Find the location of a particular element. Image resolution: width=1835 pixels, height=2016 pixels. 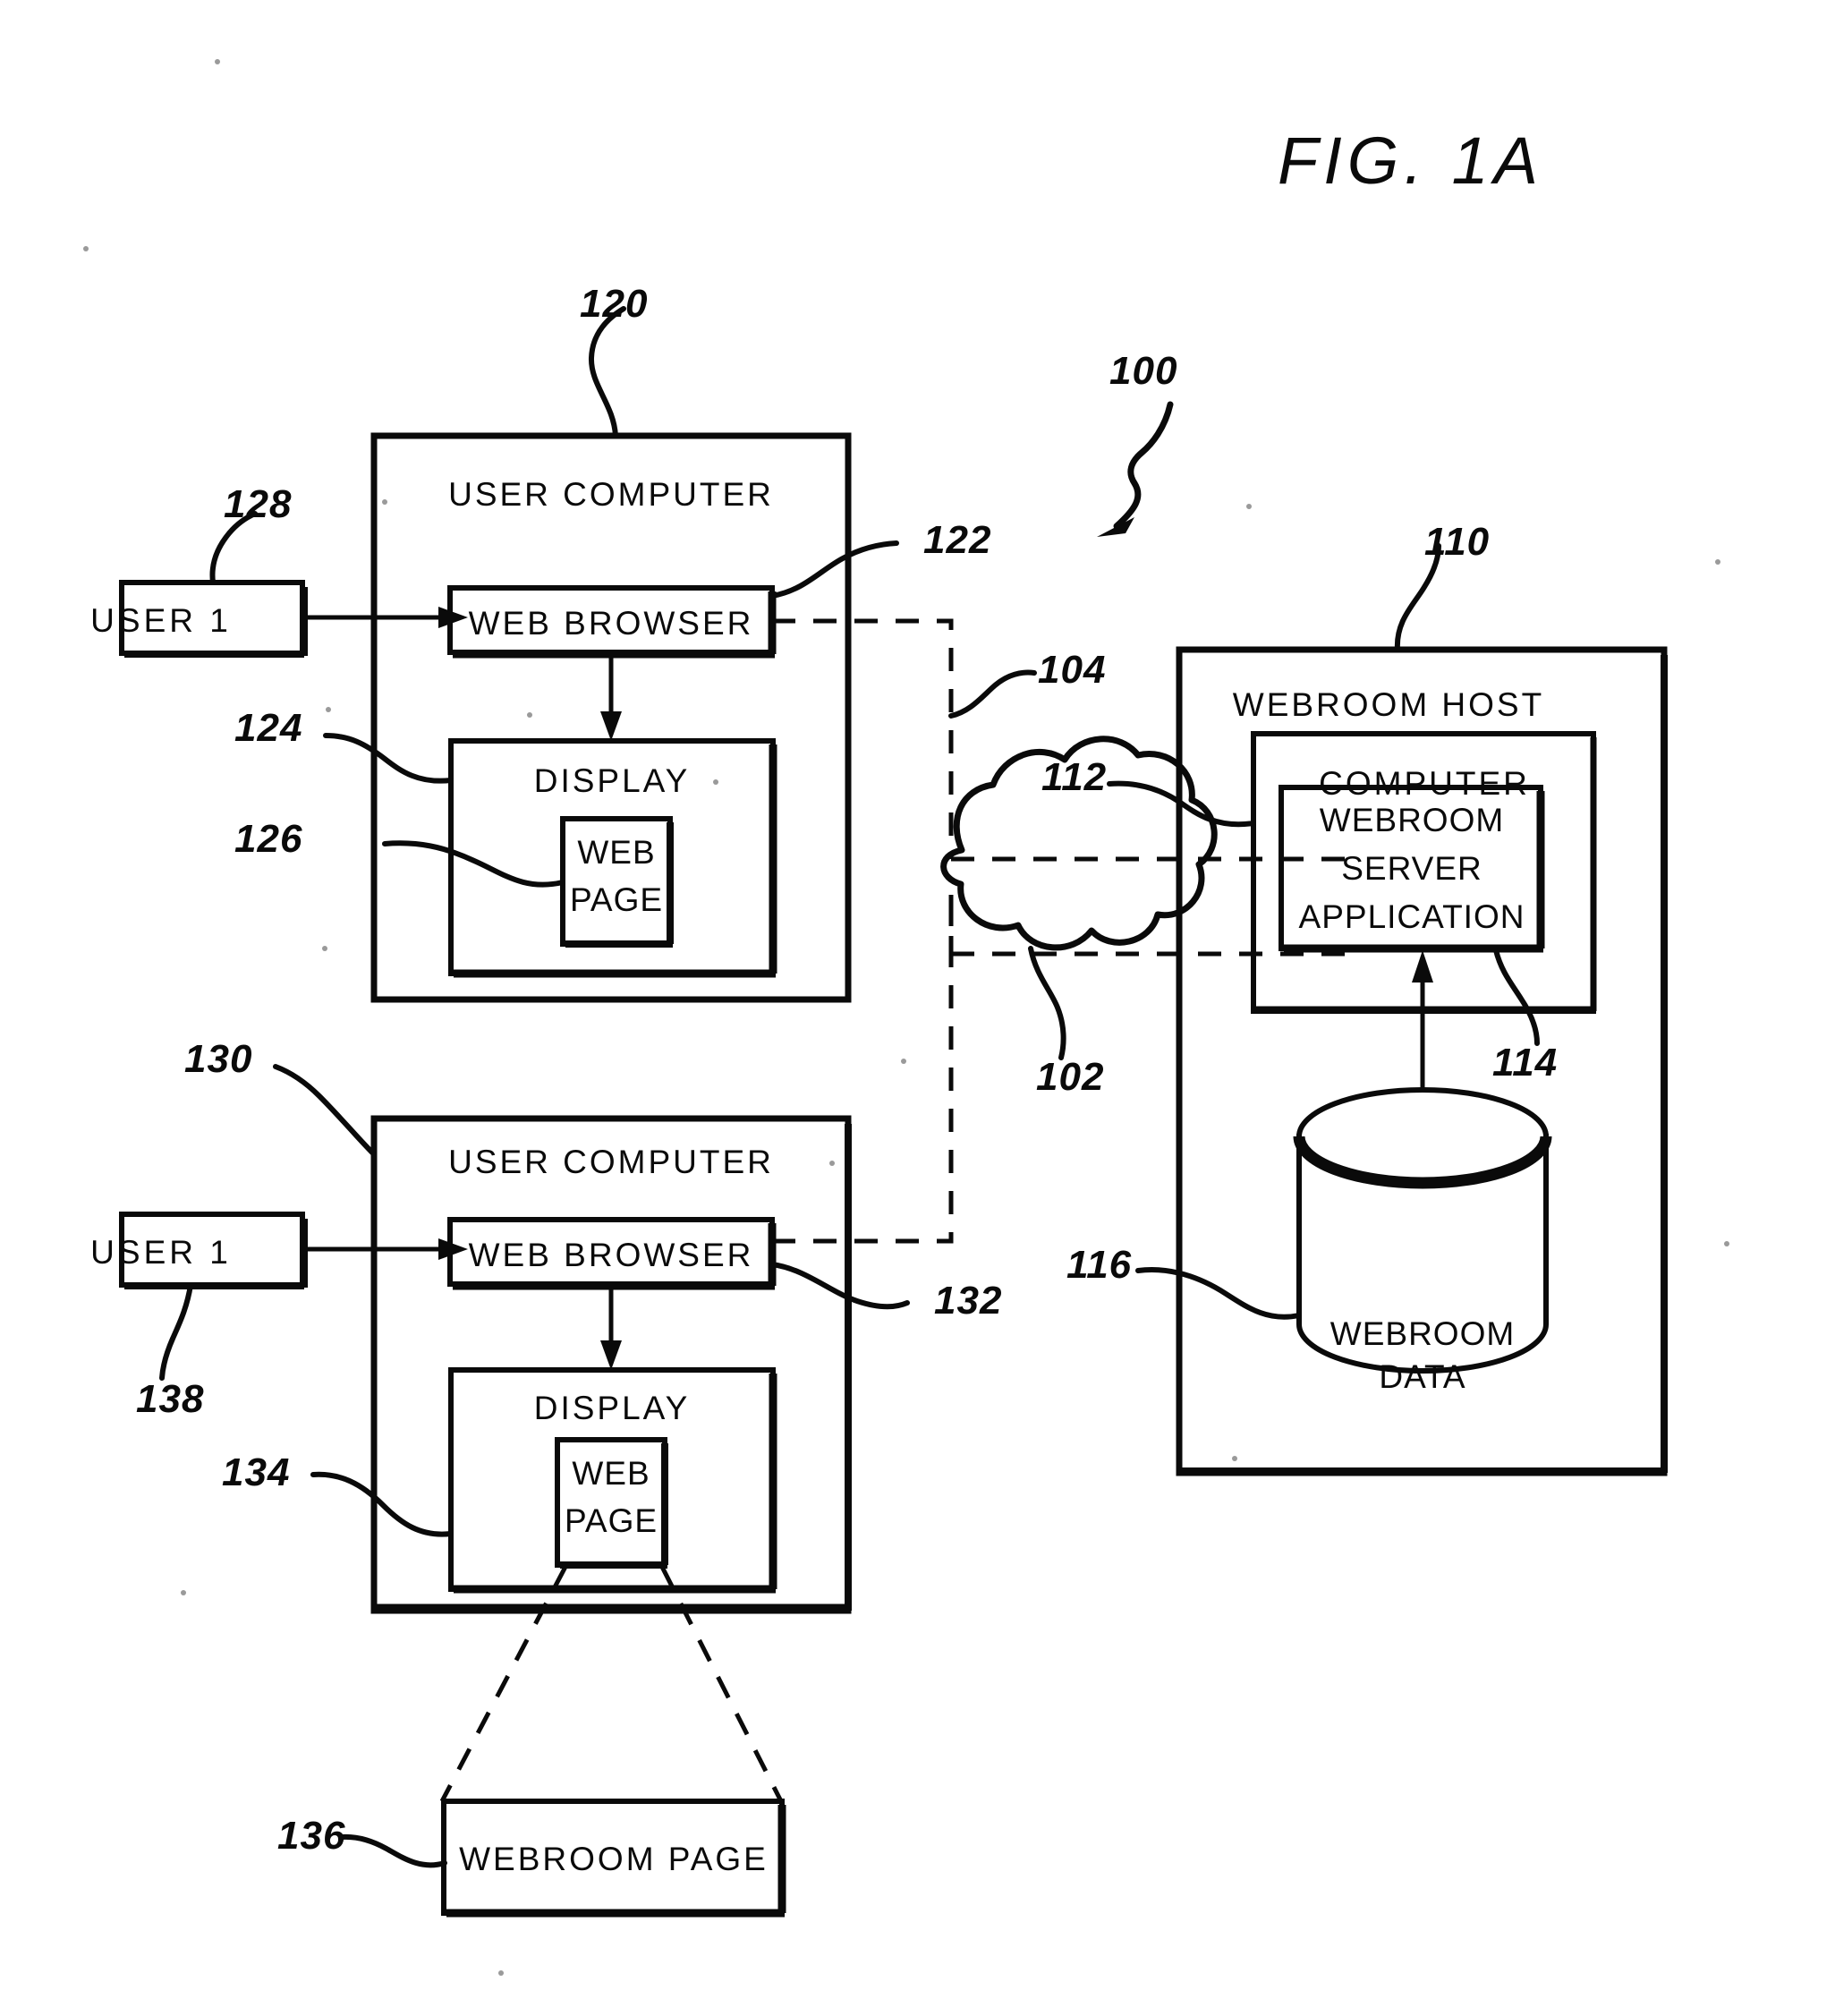

web-page-2-label-line1: WEB is located at coordinates (611, 1473).